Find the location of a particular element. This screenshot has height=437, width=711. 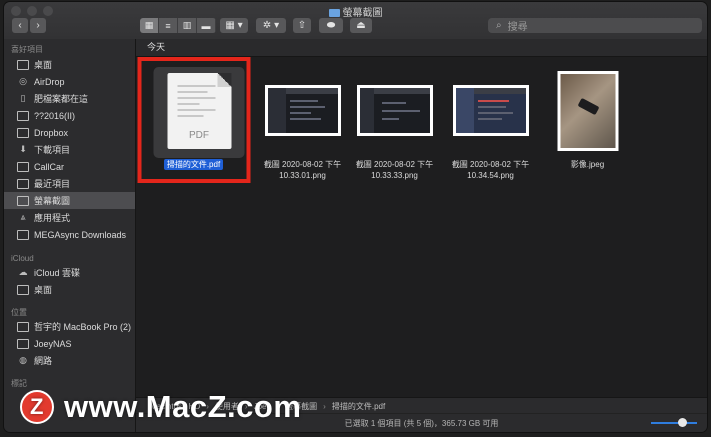

grid-icon: ▦ is located at coordinates (149, 25).